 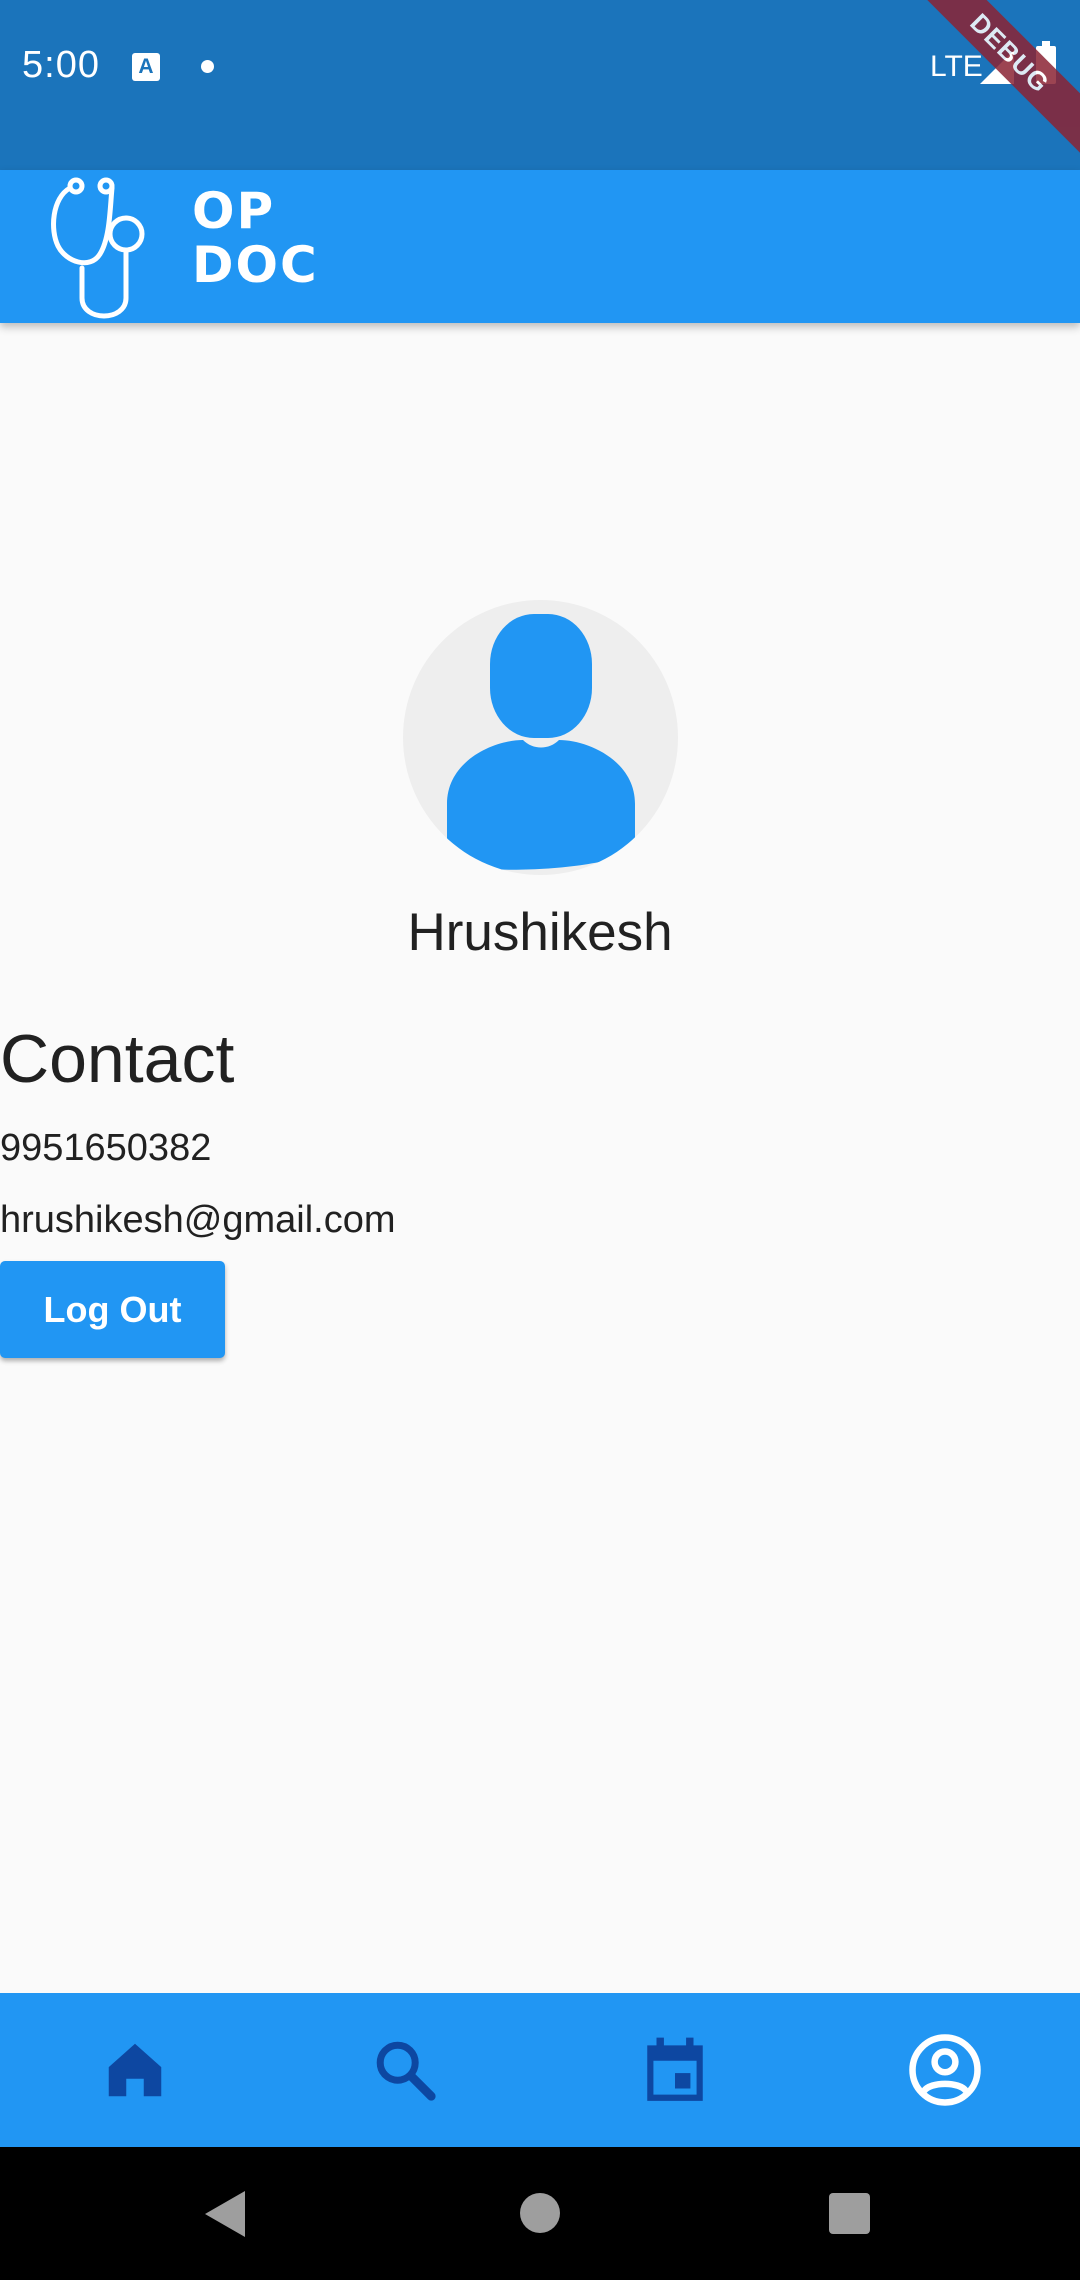 What do you see at coordinates (207, 66) in the screenshot?
I see `notification-dot-icon` at bounding box center [207, 66].